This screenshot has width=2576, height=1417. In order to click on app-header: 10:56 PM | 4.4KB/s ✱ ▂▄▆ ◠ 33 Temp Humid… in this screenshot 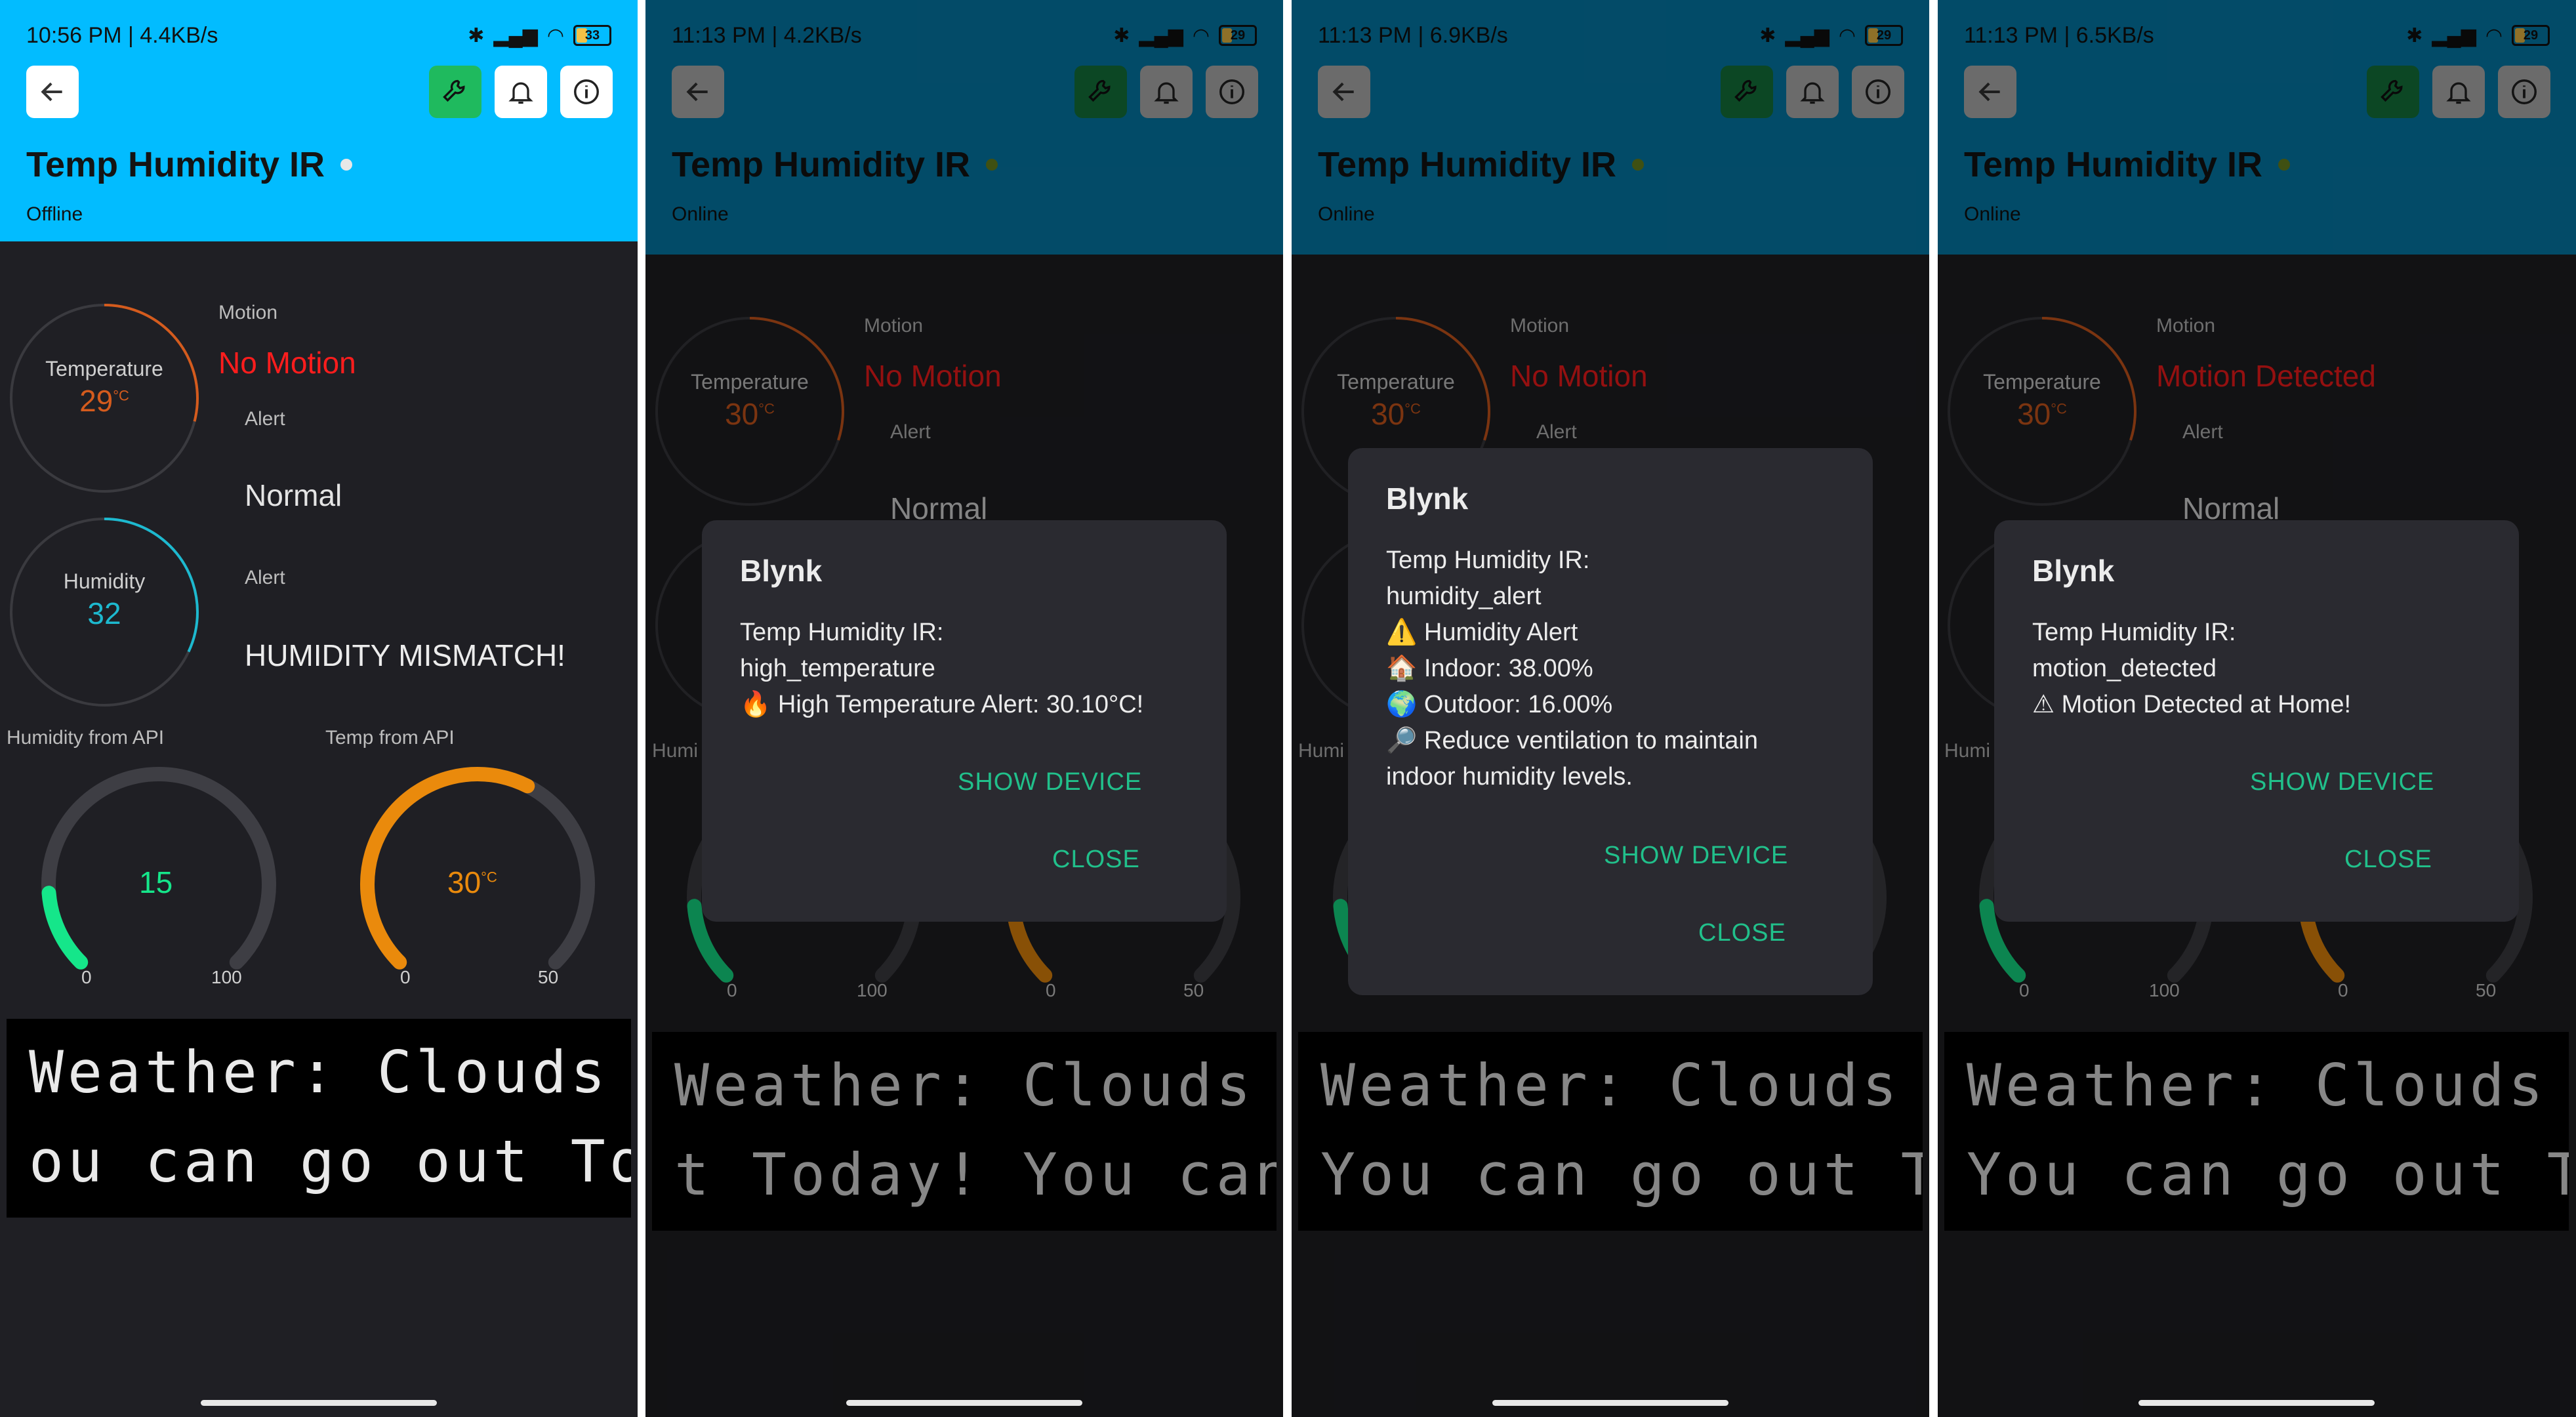, I will do `click(319, 120)`.